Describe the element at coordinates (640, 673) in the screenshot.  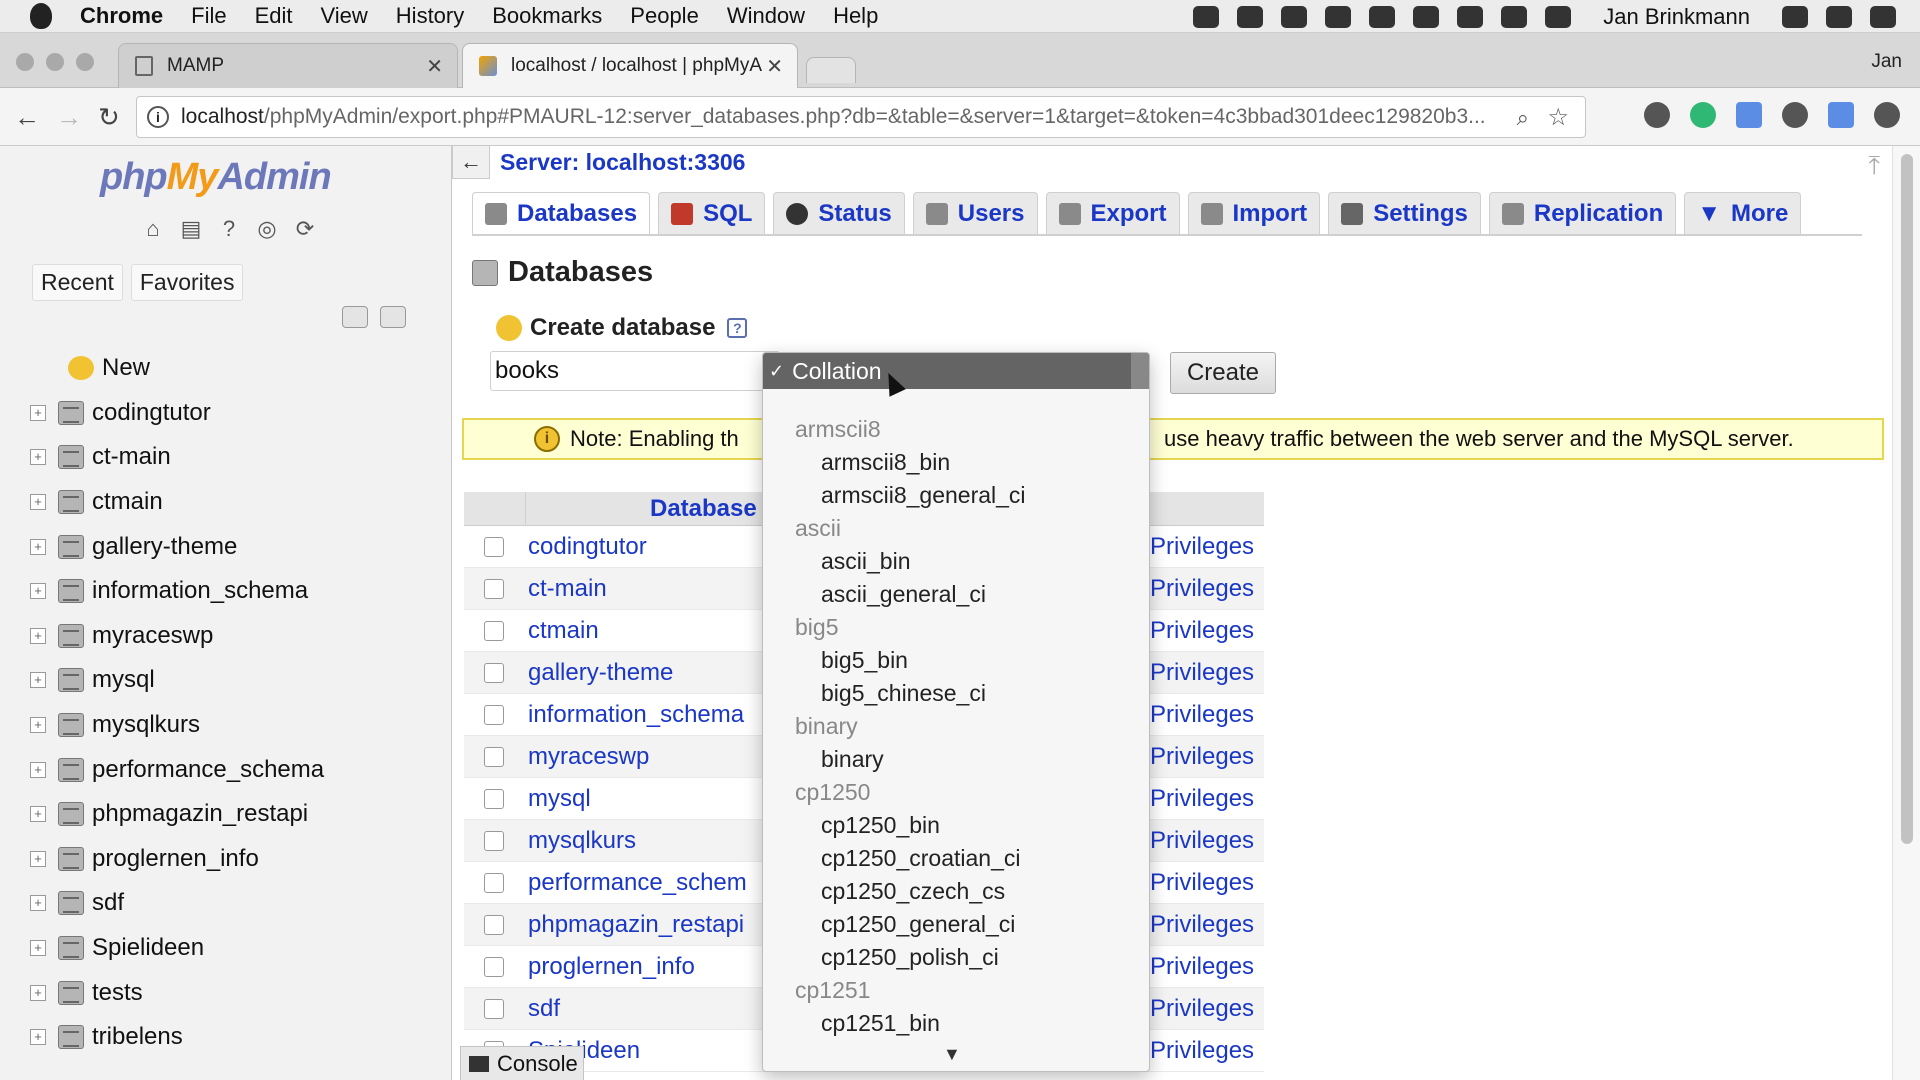
I see `database-link: gallery-theme` at that location.